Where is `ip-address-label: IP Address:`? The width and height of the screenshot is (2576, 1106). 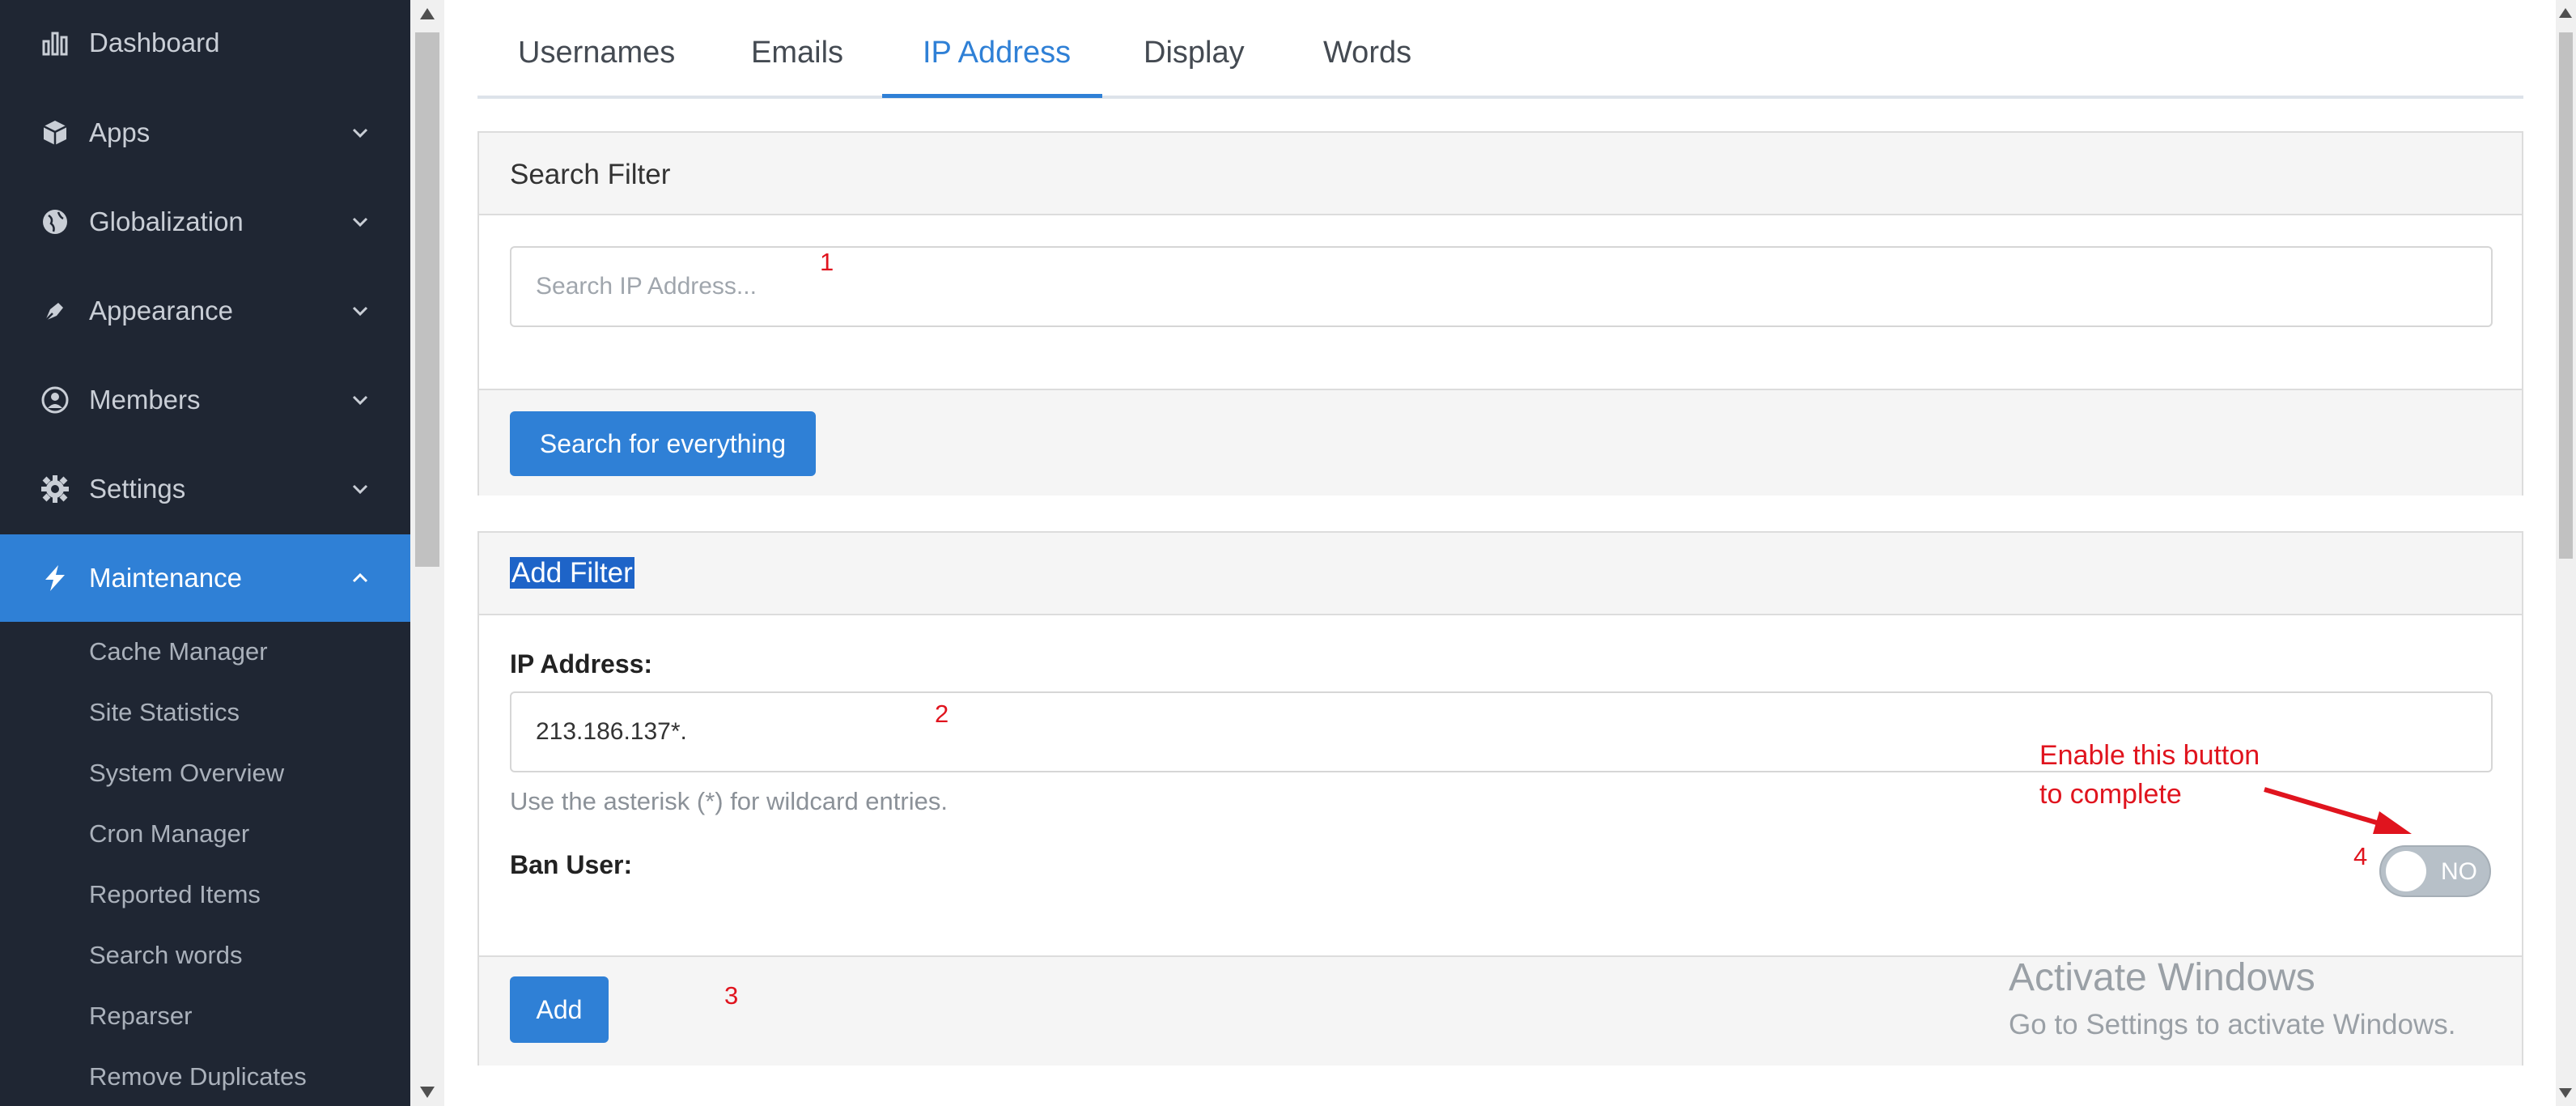 ip-address-label: IP Address: is located at coordinates (581, 664).